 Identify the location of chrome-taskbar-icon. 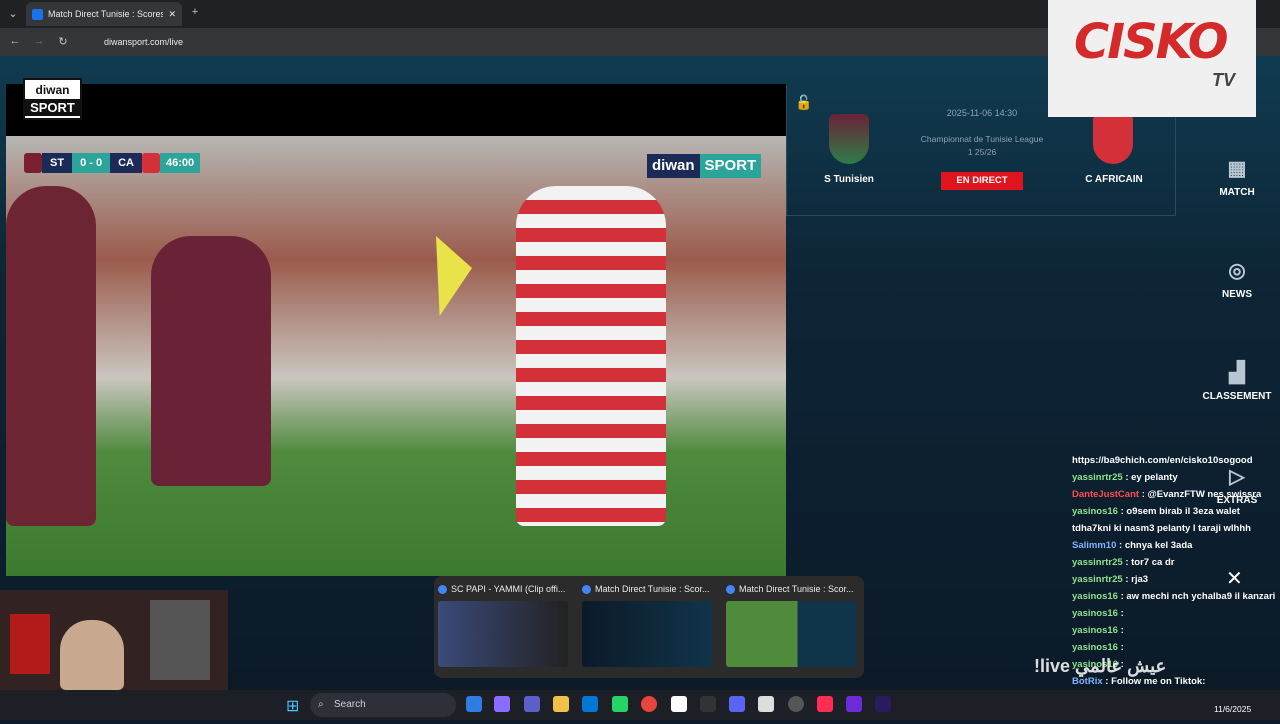
(649, 704).